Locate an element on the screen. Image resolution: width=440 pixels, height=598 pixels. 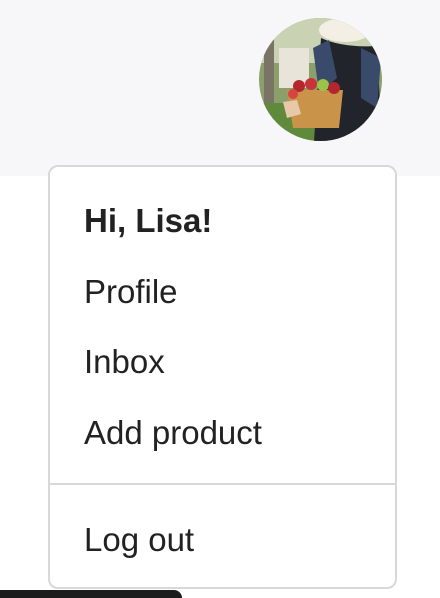
menu-item-inbox: Inbox is located at coordinates (124, 362).